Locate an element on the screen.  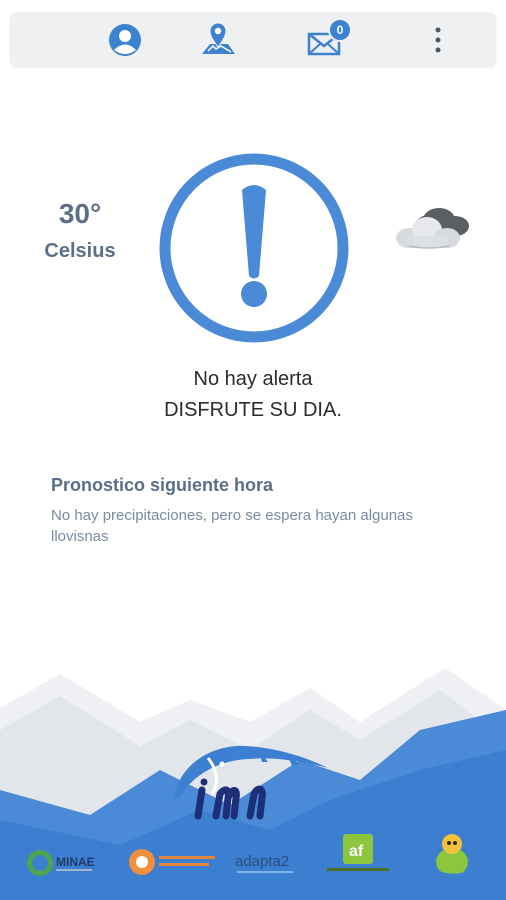
user-icon is located at coordinates (125, 40).